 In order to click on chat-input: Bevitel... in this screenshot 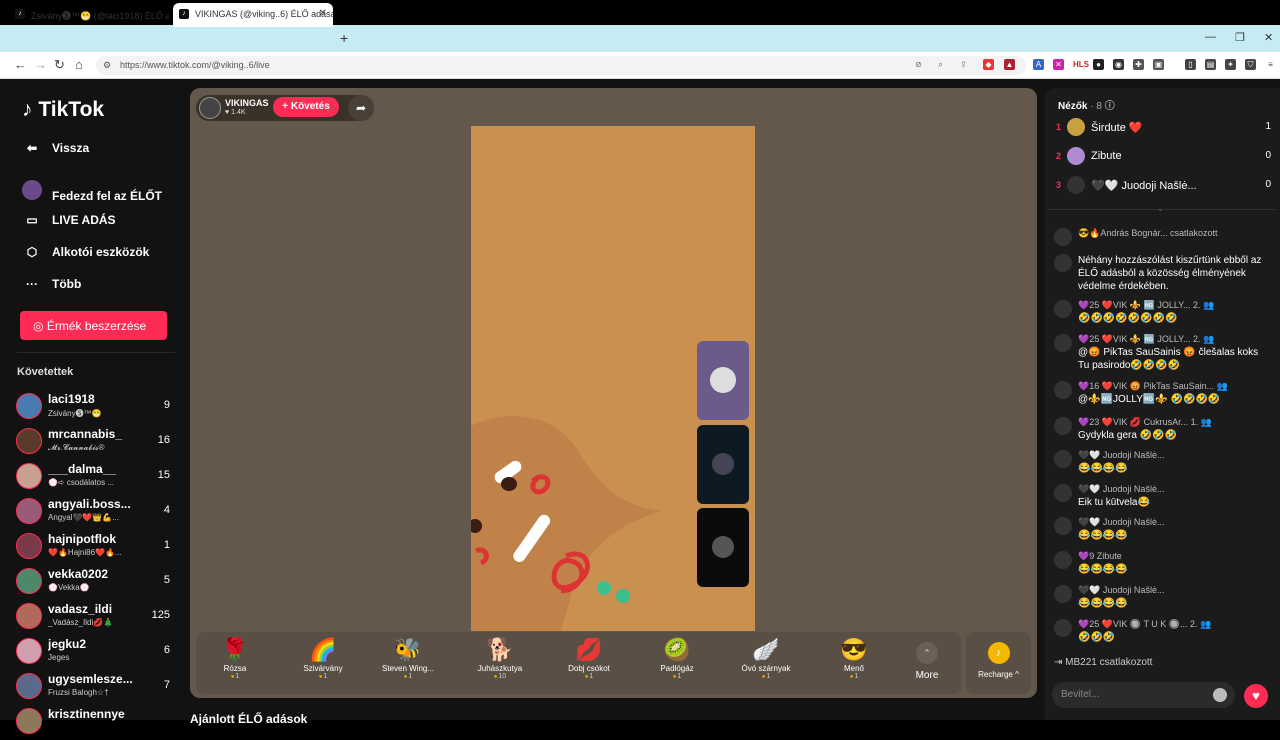, I will do `click(1143, 695)`.